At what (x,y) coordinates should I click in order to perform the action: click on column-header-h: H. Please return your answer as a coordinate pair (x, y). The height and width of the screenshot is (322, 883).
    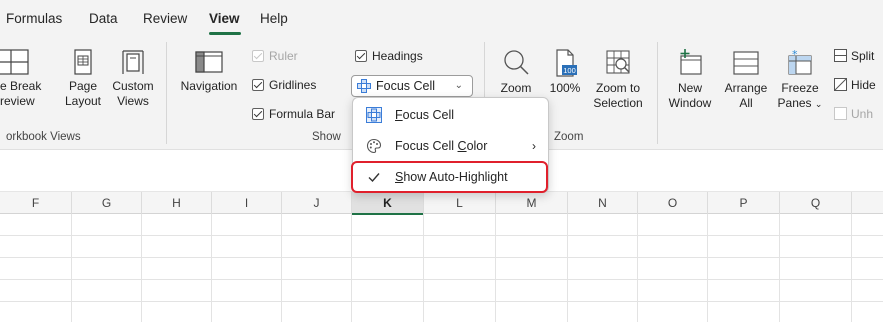
    Looking at the image, I should click on (177, 203).